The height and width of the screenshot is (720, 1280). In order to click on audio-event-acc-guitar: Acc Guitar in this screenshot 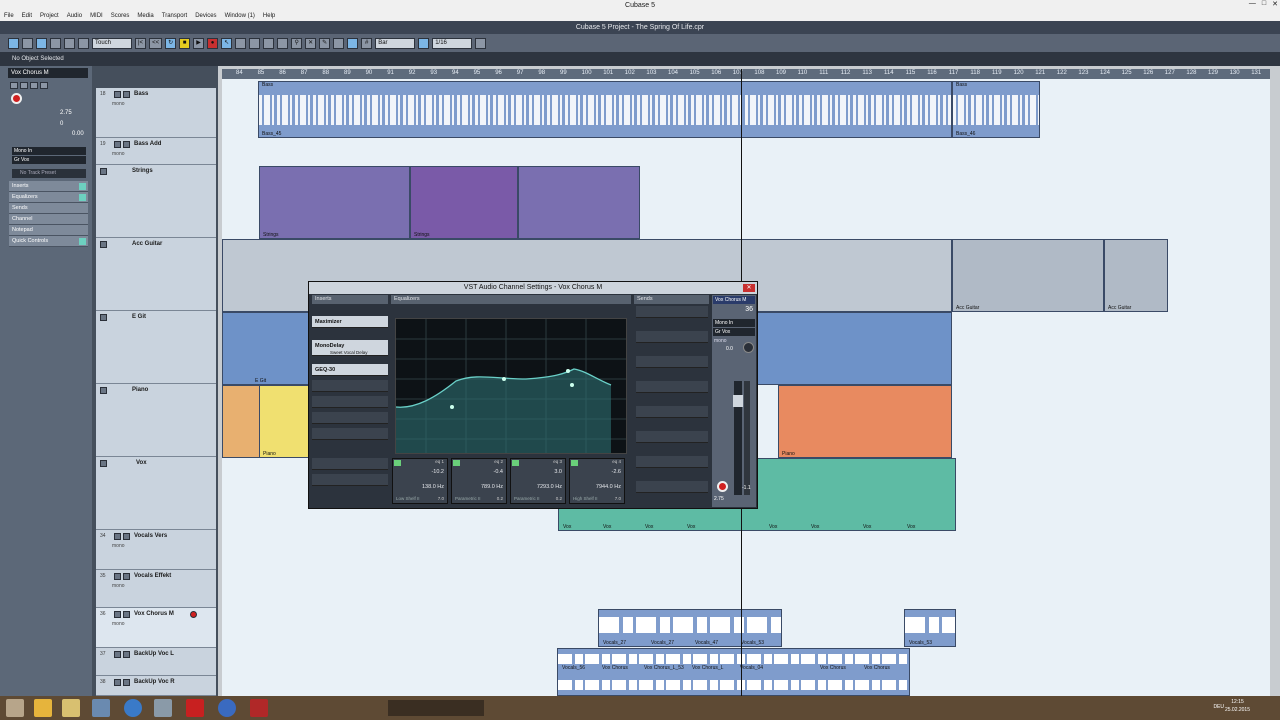, I will do `click(1136, 275)`.